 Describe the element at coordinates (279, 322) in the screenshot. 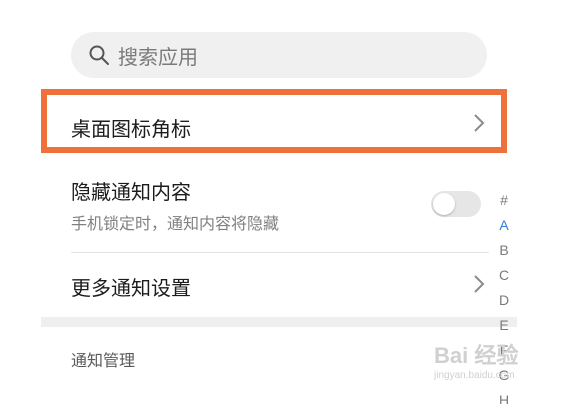

I see `section-separator` at that location.